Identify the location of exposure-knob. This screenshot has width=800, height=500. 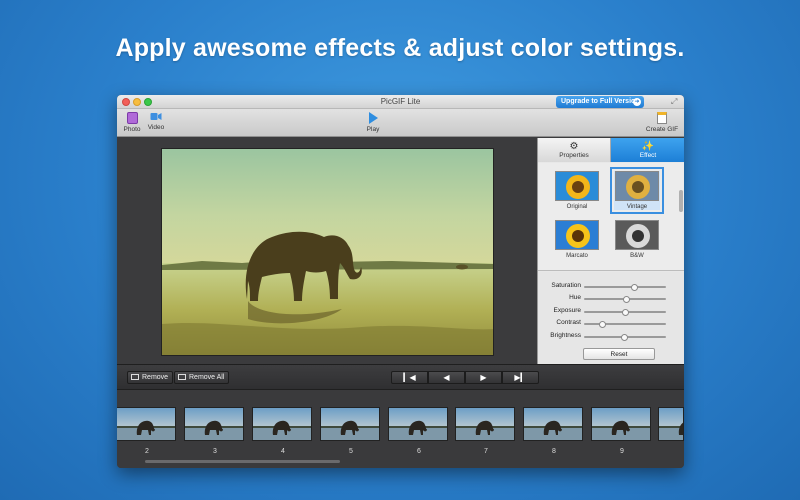
(625, 312).